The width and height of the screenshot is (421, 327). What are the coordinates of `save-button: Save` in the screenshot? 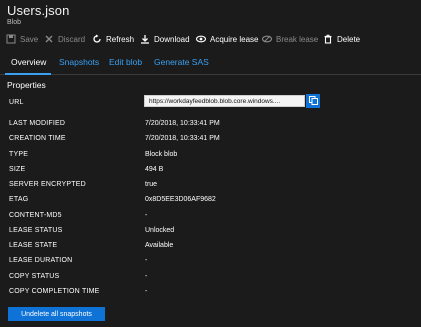 It's located at (22, 39).